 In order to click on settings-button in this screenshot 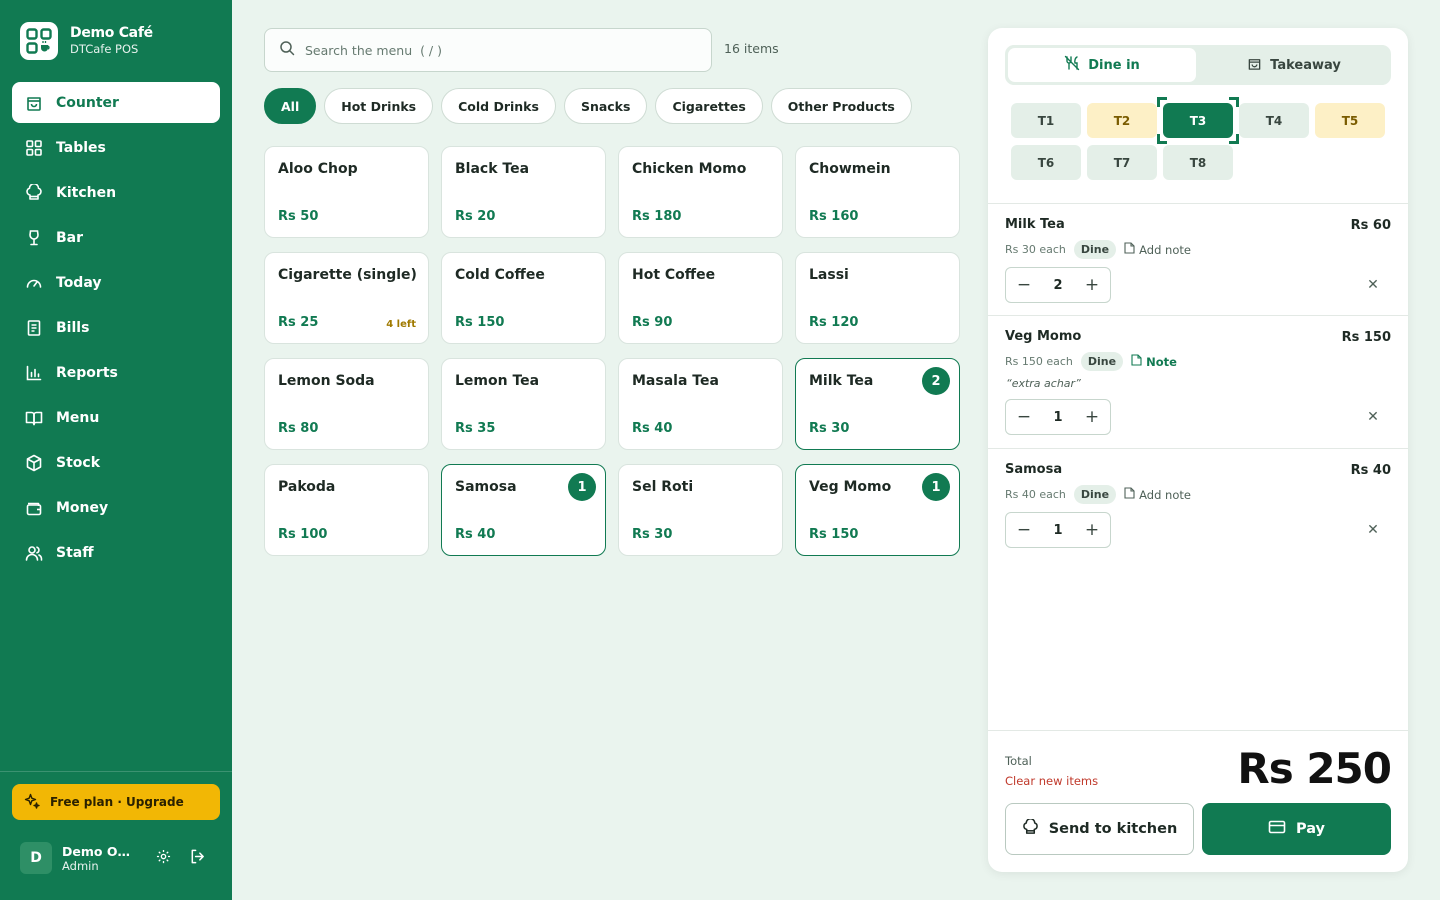, I will do `click(163, 858)`.